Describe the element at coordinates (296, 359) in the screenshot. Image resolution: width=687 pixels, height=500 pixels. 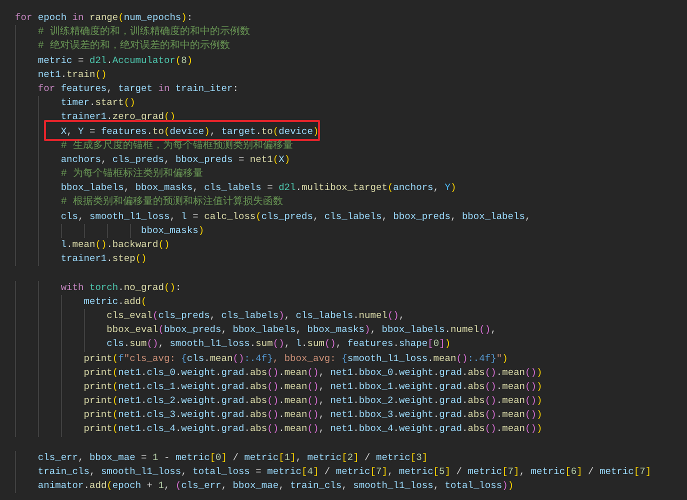
I see `code-line: print(f"cls_avg: {cls.mean():.4f}, bbox_avg: {smooth_l1_loss.mean():.4f}")` at that location.